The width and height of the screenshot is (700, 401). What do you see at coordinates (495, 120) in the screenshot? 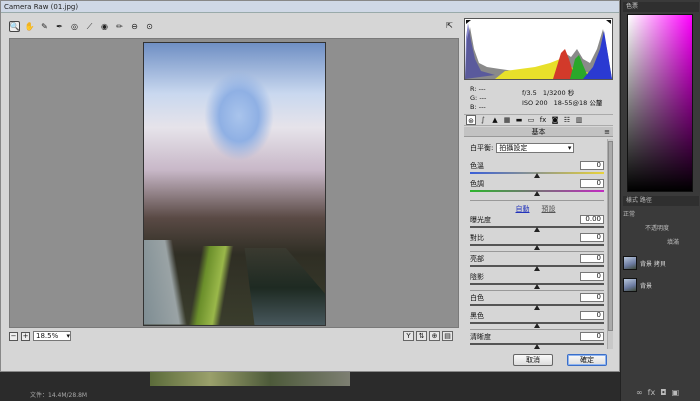
I see `detail-tab-icon: ▲` at bounding box center [495, 120].